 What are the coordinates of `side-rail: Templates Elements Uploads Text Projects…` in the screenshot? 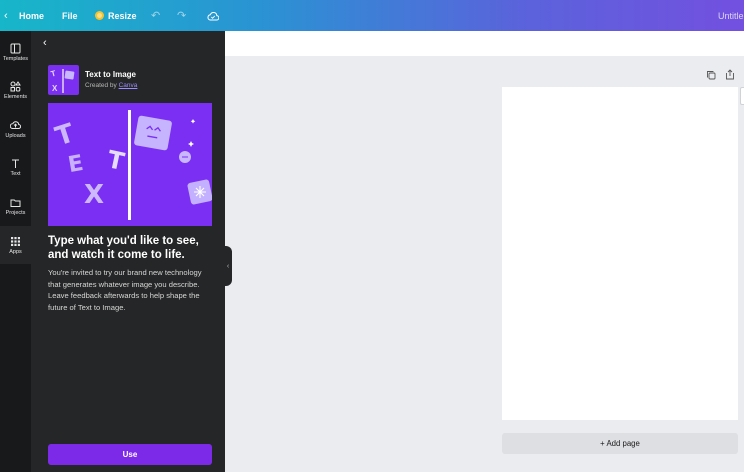 It's located at (15, 251).